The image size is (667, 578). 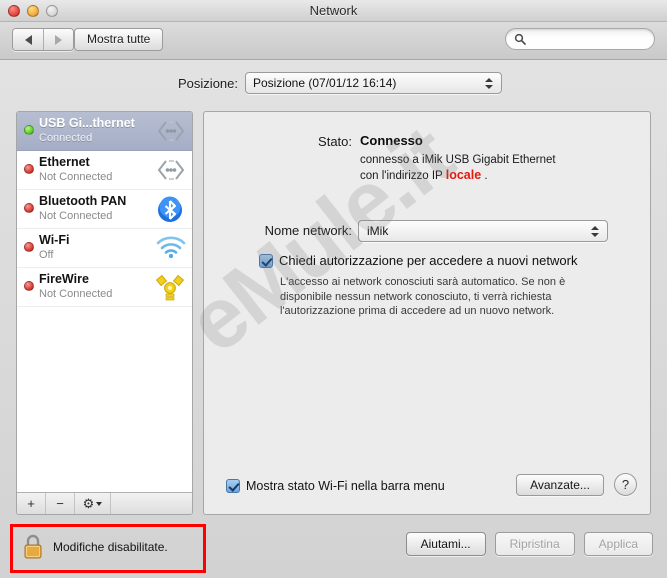 I want to click on search-input, so click(x=596, y=39).